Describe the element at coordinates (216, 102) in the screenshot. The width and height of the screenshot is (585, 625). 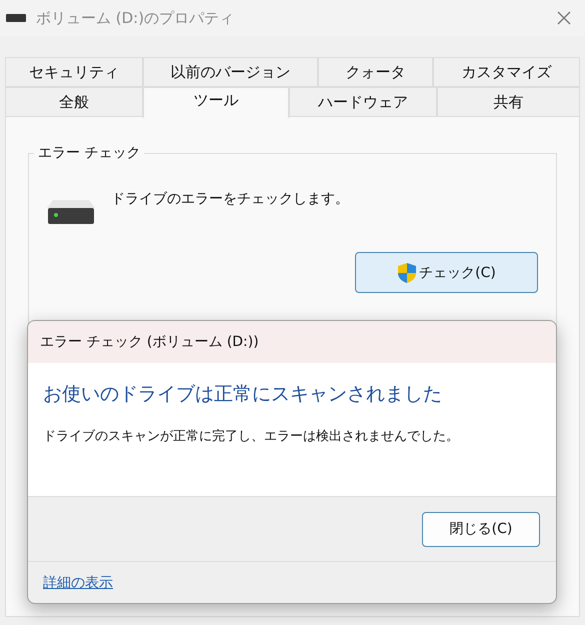
I see `tab: ツール` at that location.